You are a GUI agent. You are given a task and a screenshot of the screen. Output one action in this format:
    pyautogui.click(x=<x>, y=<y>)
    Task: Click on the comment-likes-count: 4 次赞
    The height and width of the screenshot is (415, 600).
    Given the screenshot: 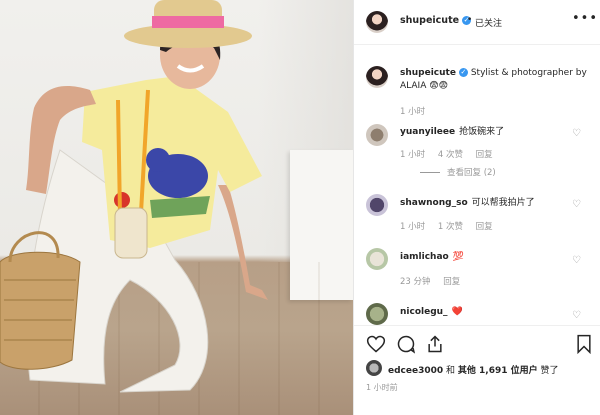 What is the action you would take?
    pyautogui.click(x=450, y=155)
    